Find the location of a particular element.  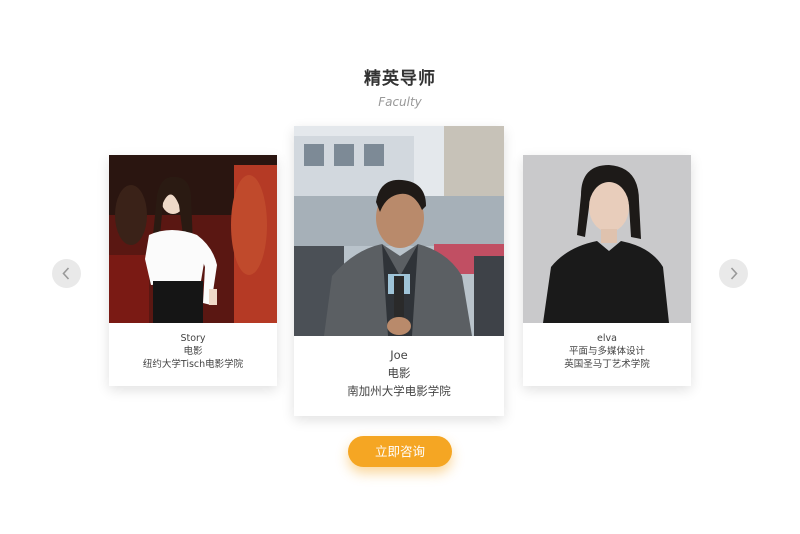

chevron-right-icon is located at coordinates (734, 273).